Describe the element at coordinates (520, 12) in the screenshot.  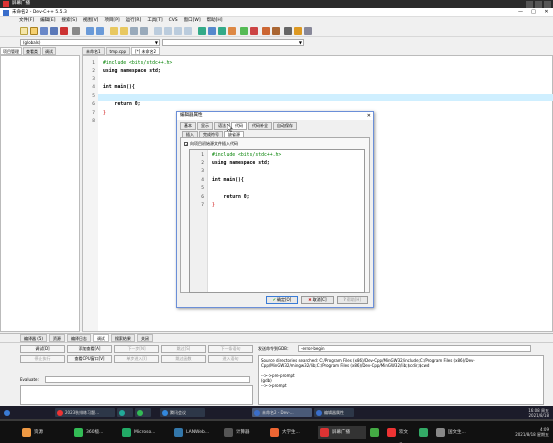
I see `window-minimize-button: —` at that location.